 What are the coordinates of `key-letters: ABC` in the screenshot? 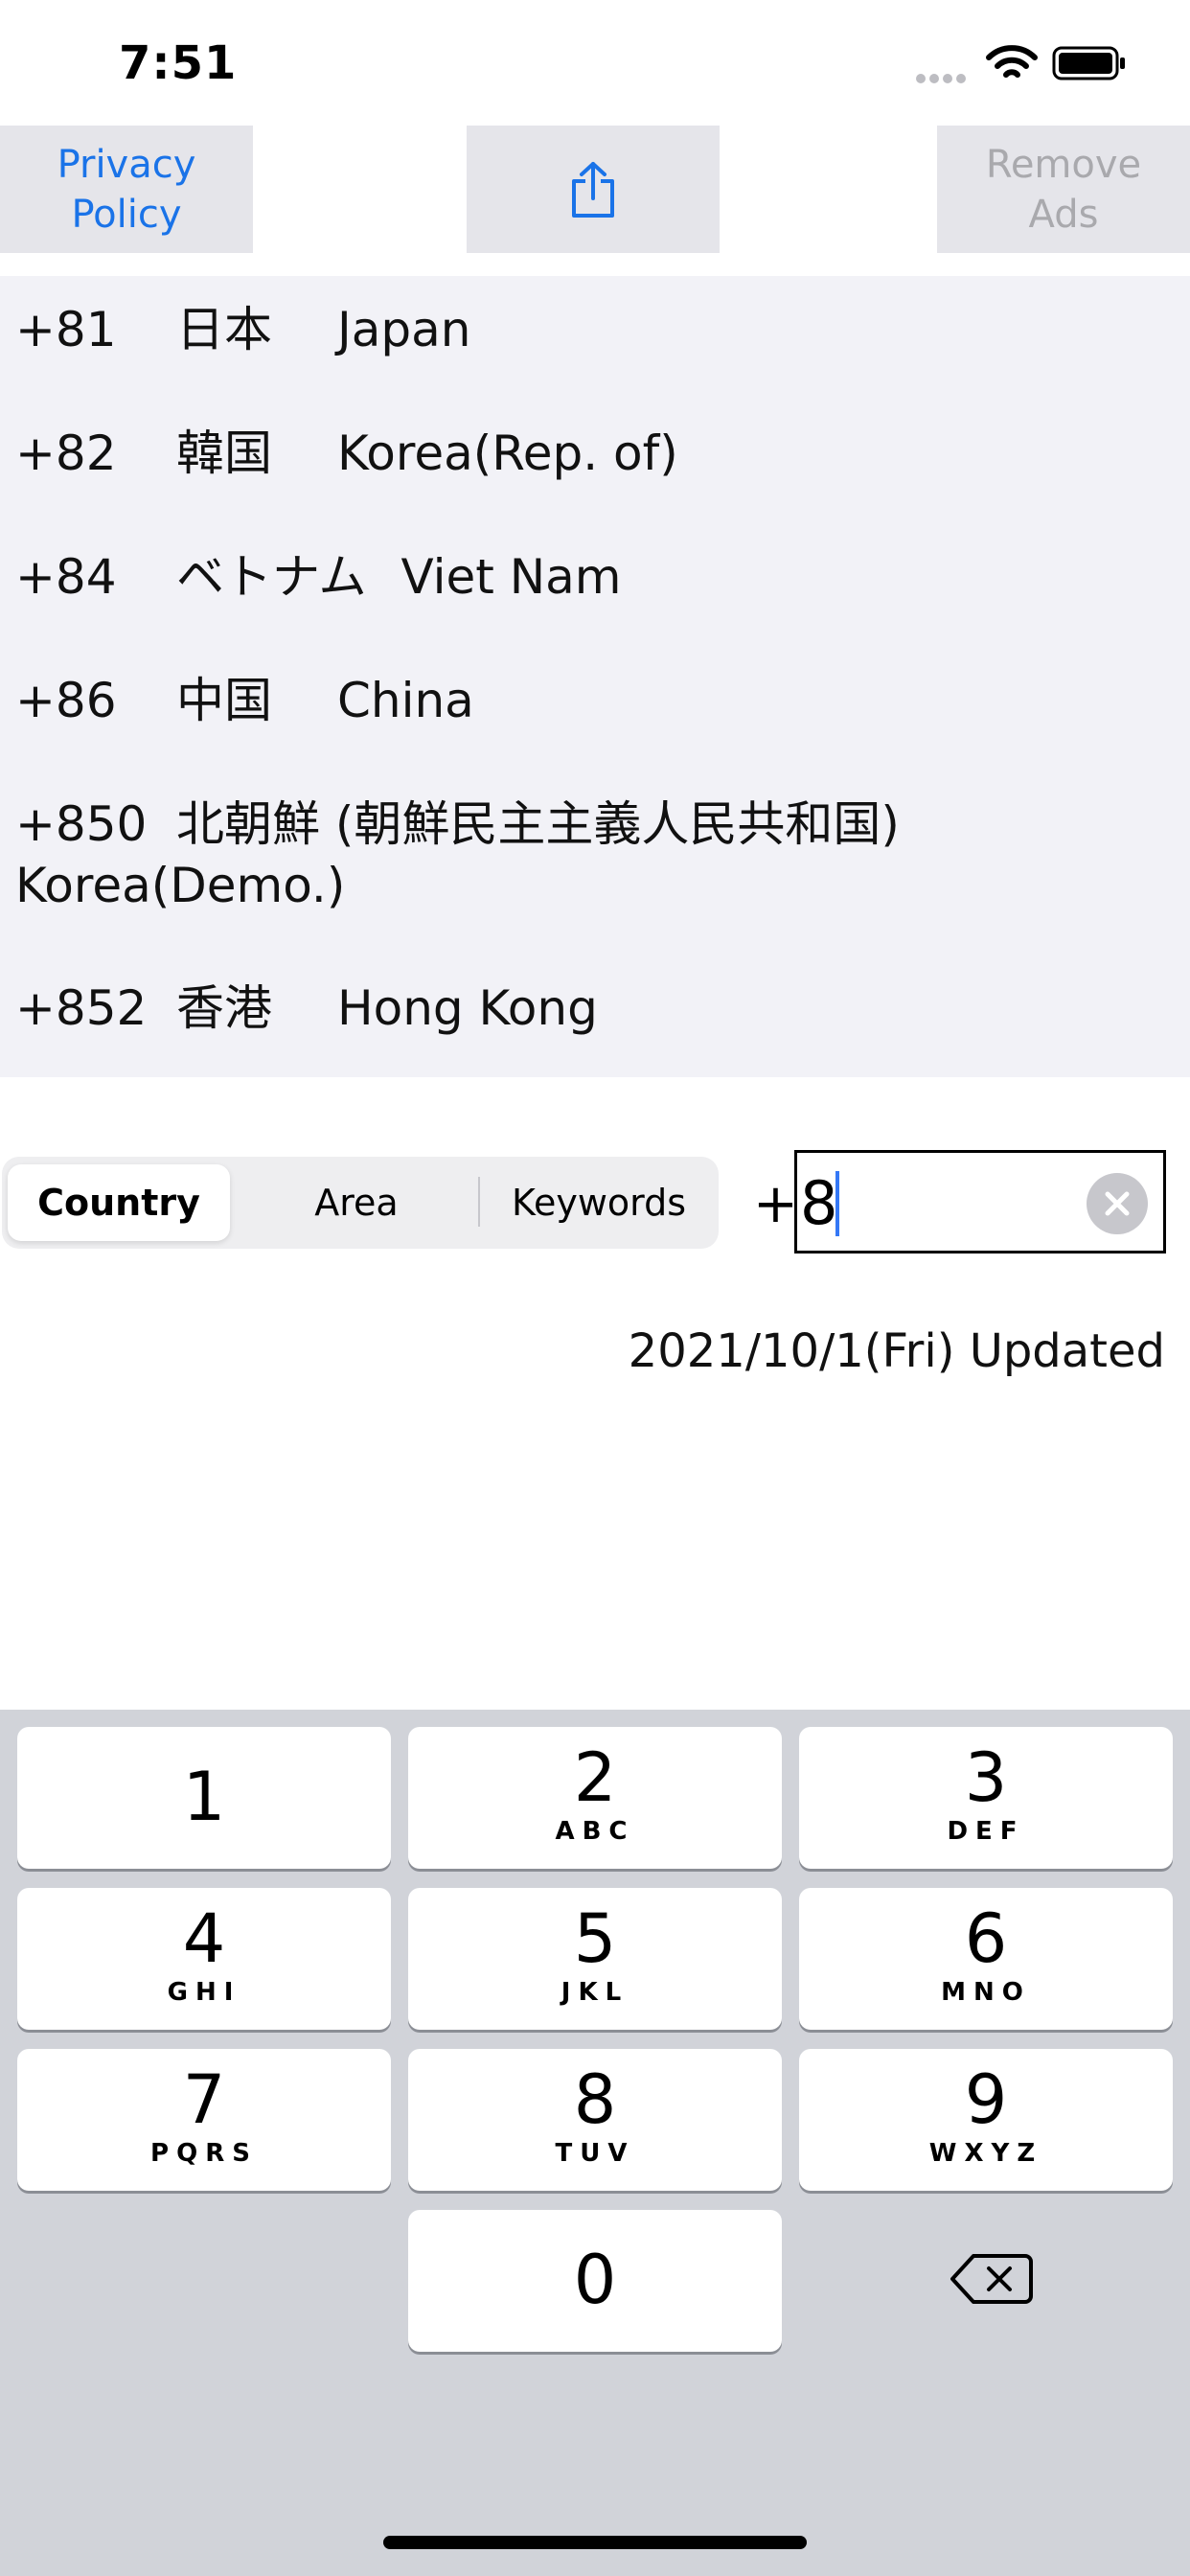 It's located at (595, 1832).